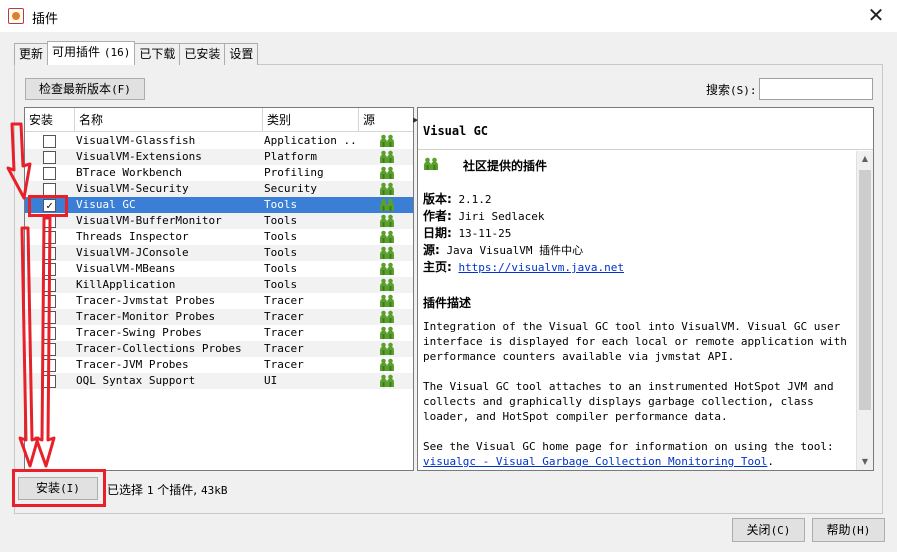  Describe the element at coordinates (219, 189) in the screenshot. I see `table-row: VisualVM-Security Security` at that location.